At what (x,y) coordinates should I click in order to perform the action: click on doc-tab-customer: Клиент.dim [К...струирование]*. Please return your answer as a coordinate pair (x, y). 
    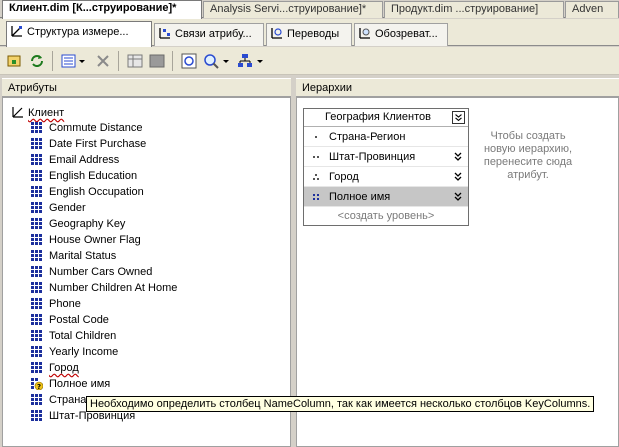
    Looking at the image, I should click on (102, 9).